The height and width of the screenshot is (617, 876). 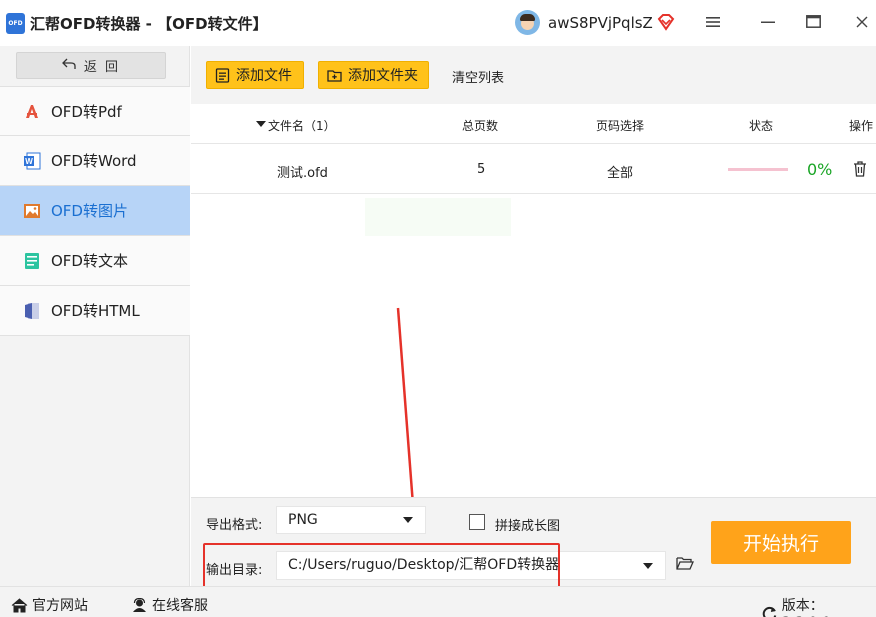 I want to click on sidebar-item-label: OFD转Word, so click(x=94, y=161).